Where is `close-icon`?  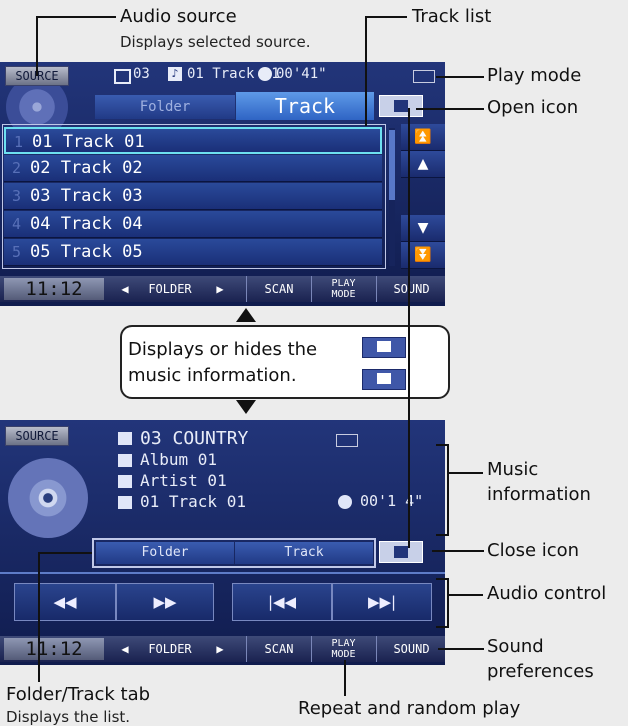 close-icon is located at coordinates (401, 552).